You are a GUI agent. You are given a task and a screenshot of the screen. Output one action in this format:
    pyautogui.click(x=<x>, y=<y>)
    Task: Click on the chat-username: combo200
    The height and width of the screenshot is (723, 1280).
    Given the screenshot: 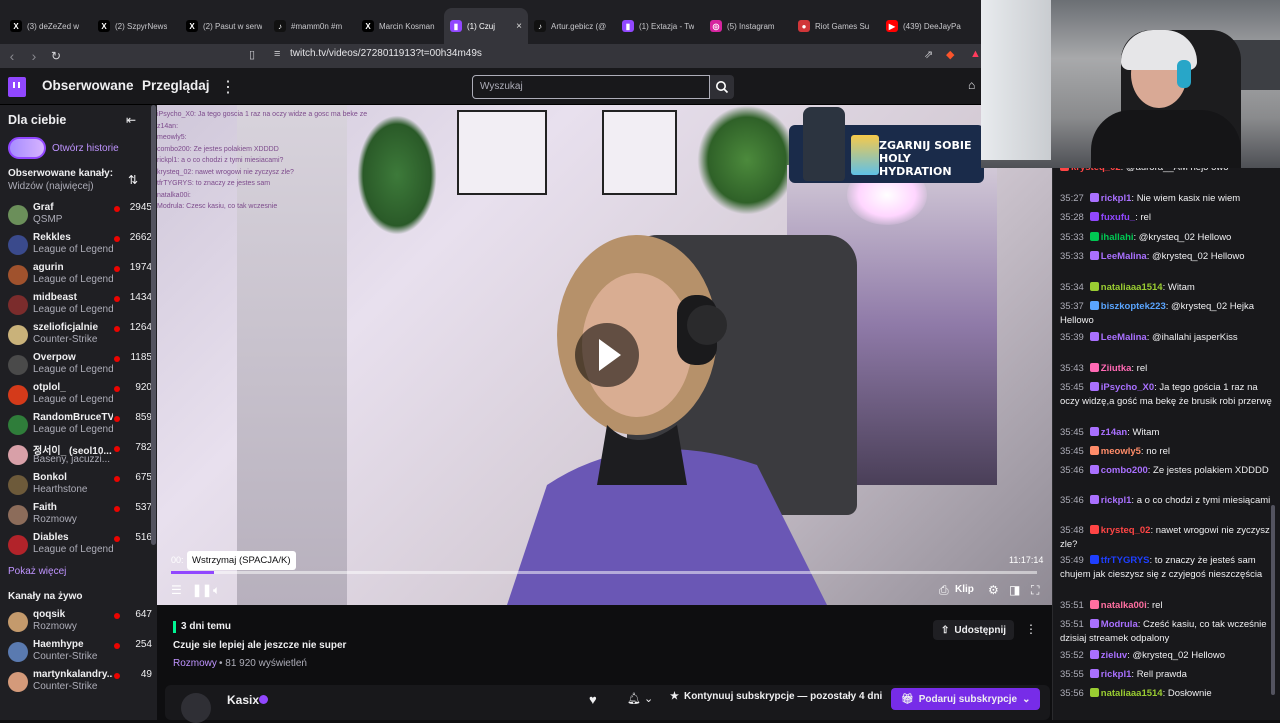 What is the action you would take?
    pyautogui.click(x=1124, y=470)
    